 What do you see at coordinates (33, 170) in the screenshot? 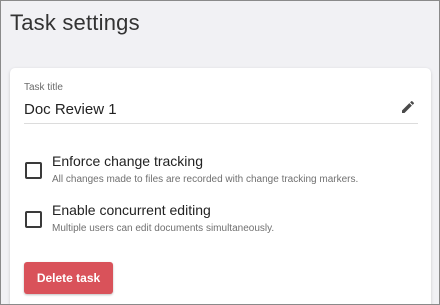
I see `enforce-change-tracking-checkbox` at bounding box center [33, 170].